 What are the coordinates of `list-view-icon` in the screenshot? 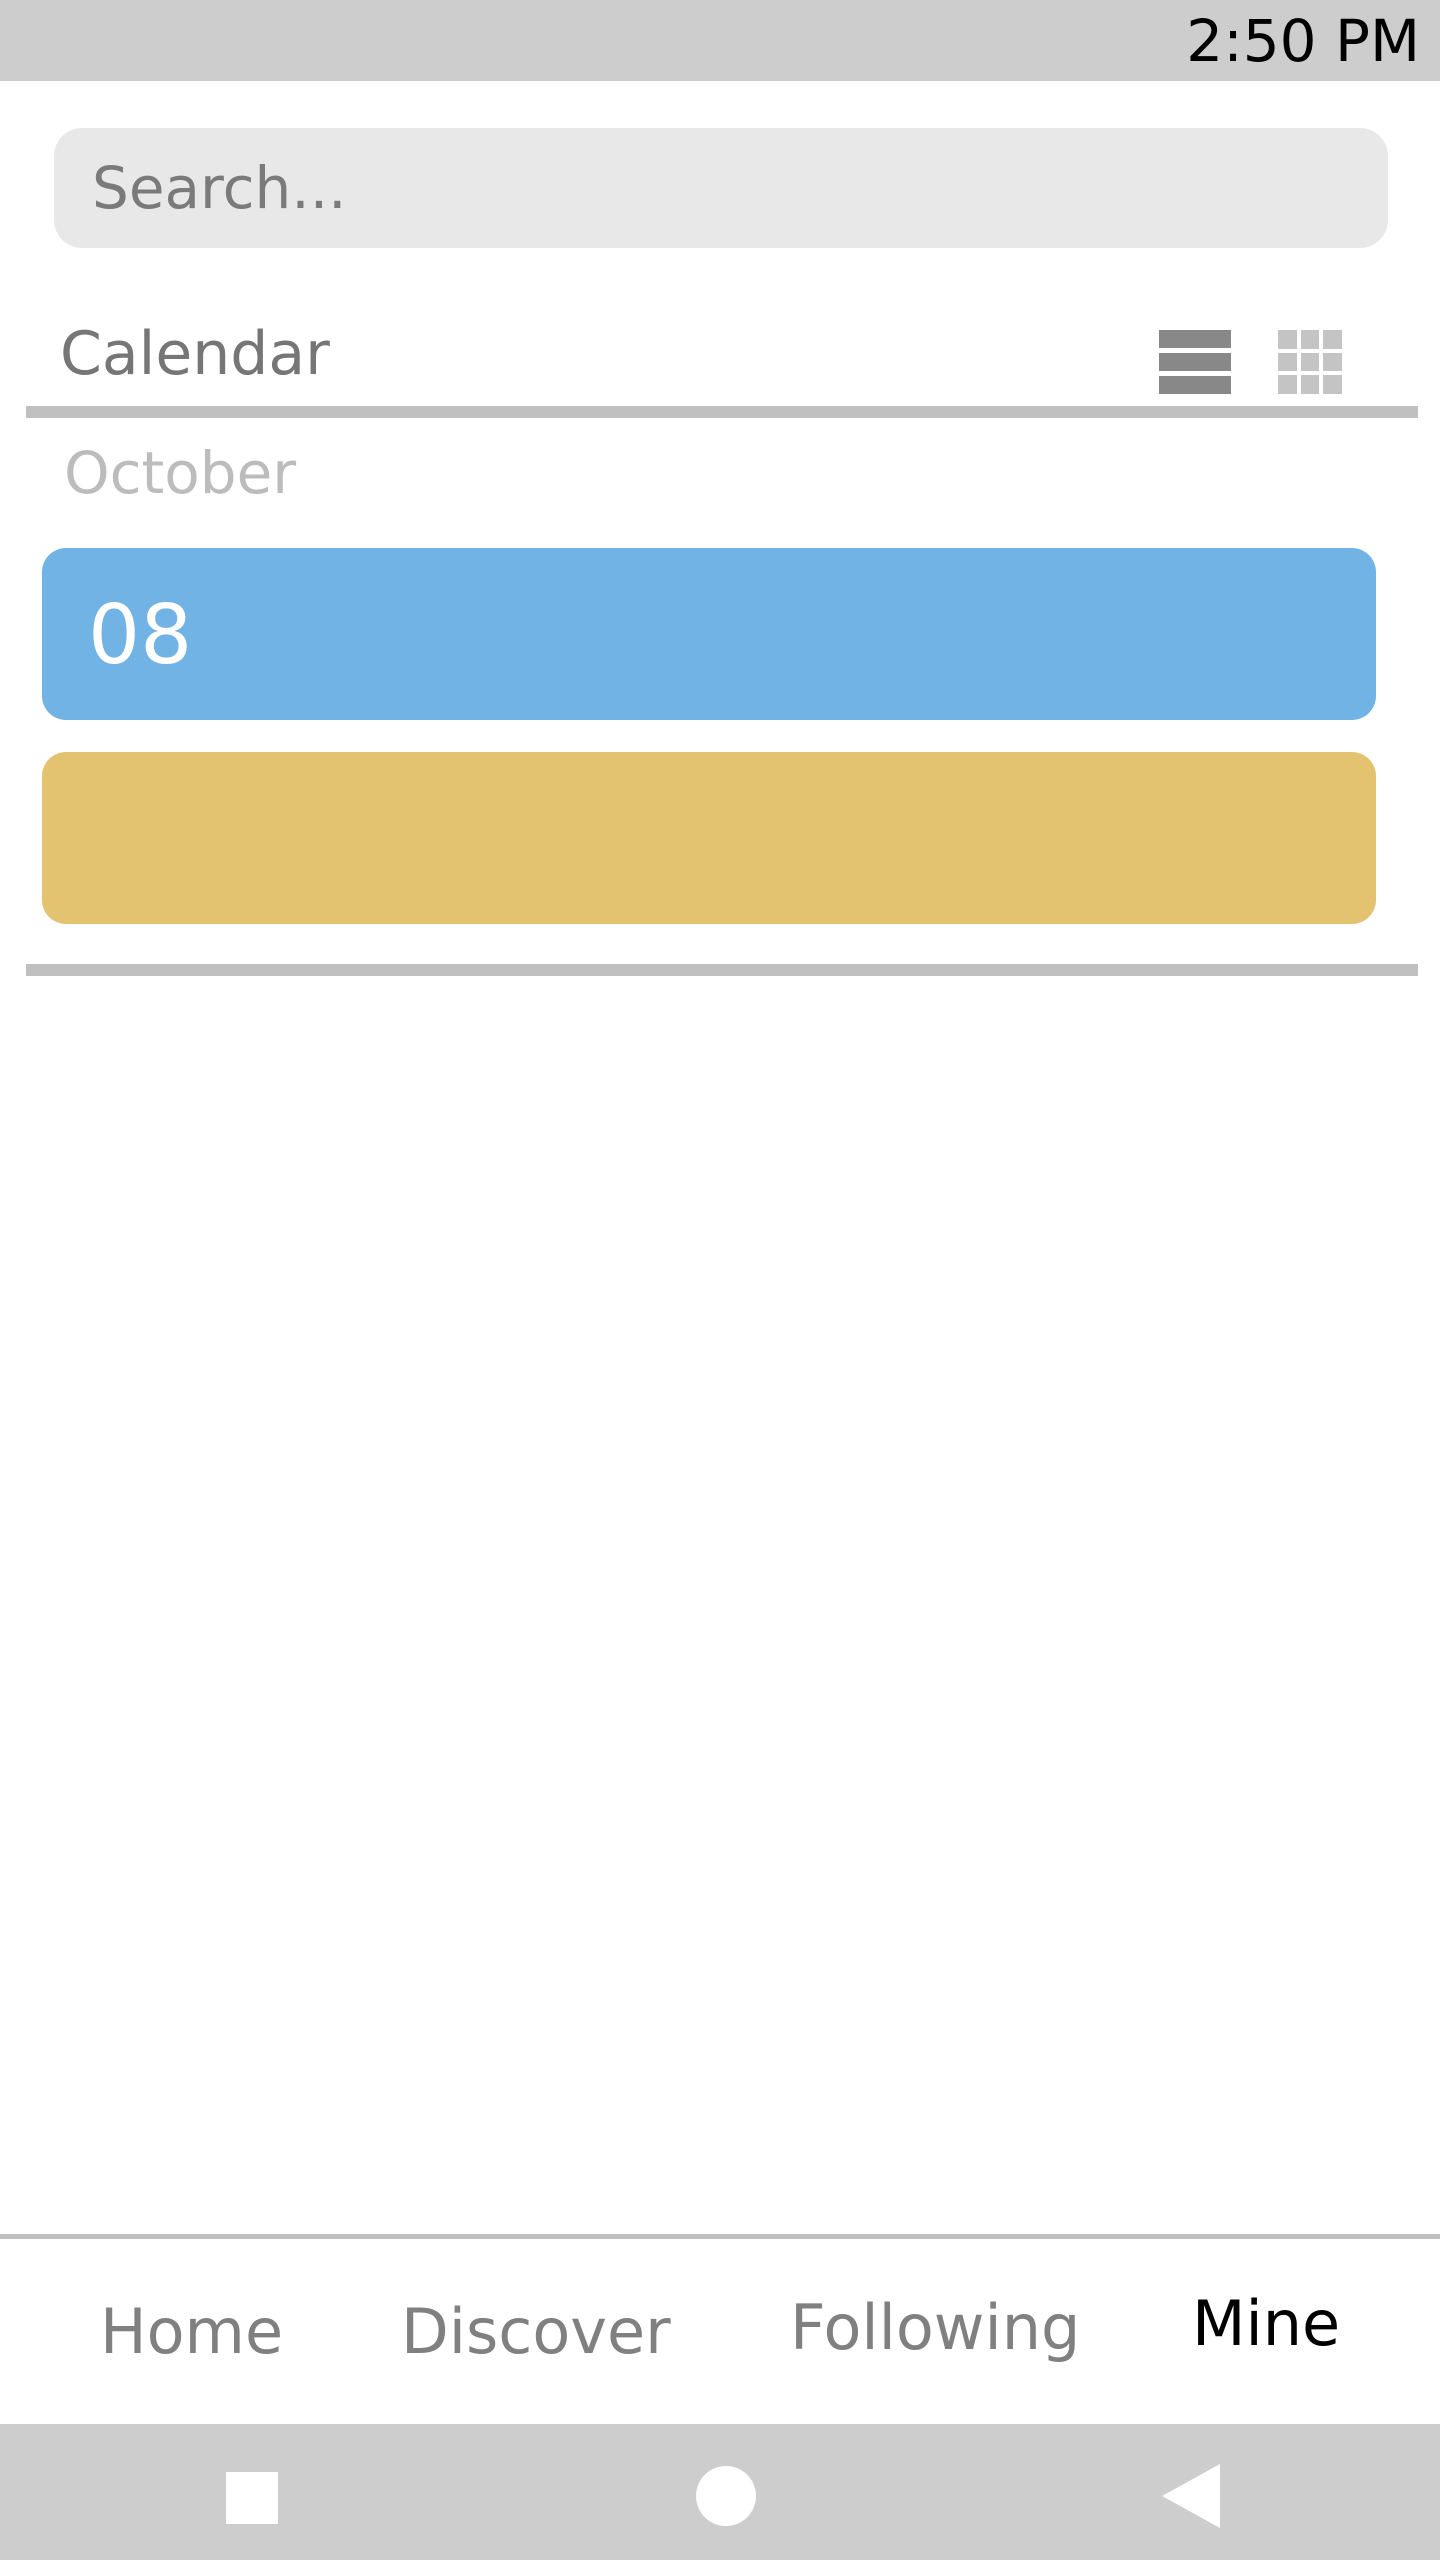 It's located at (1195, 362).